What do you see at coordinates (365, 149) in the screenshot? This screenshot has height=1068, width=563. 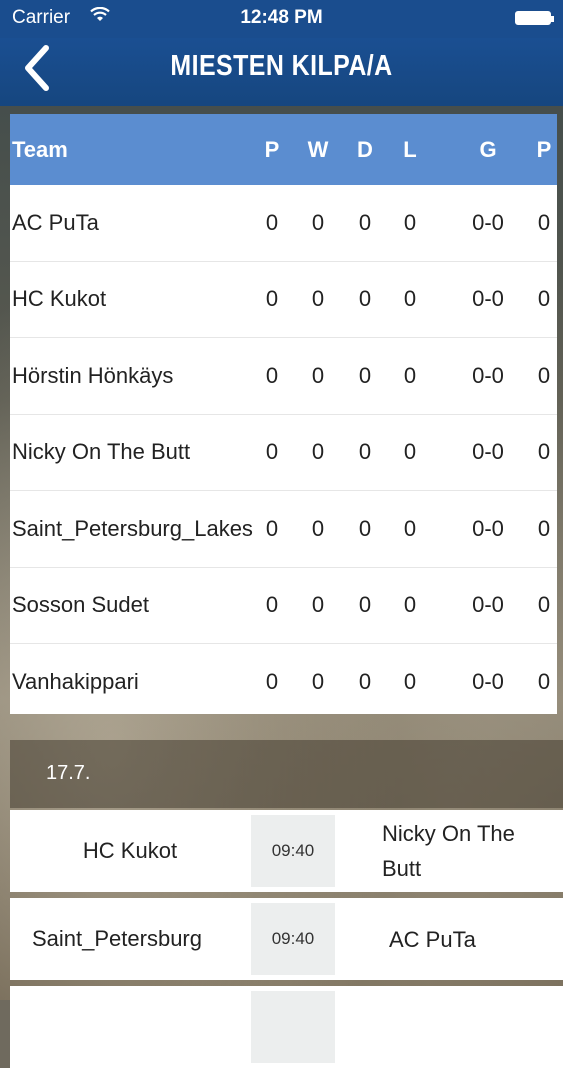 I see `header-drawn: D` at bounding box center [365, 149].